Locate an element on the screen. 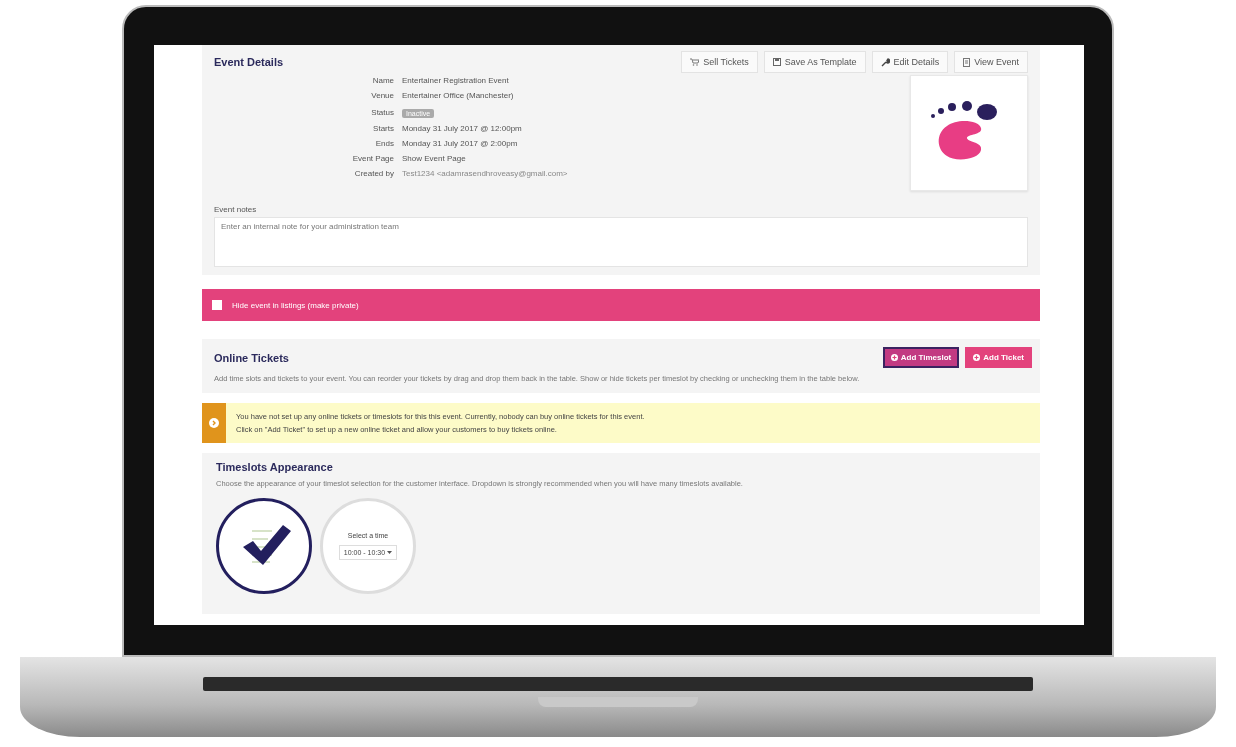 This screenshot has width=1236, height=747. wrench-icon is located at coordinates (885, 62).